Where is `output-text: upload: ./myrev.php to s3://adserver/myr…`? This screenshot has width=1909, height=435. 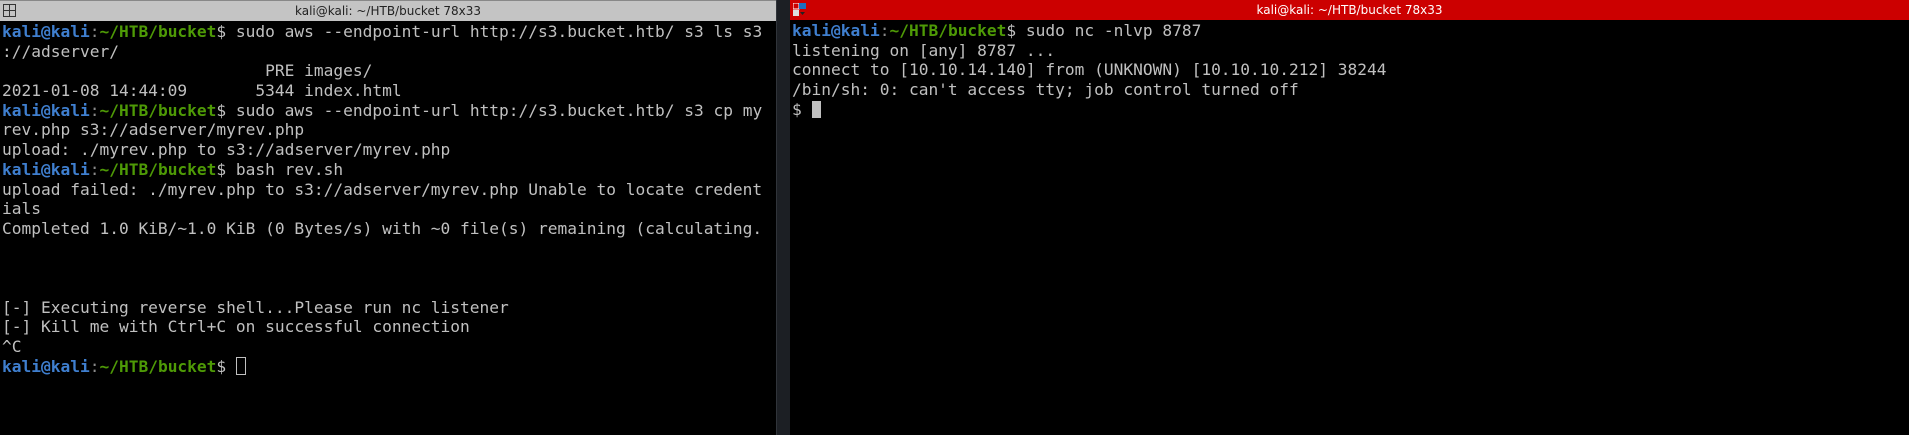
output-text: upload: ./myrev.php to s3://adserver/myr… is located at coordinates (226, 150).